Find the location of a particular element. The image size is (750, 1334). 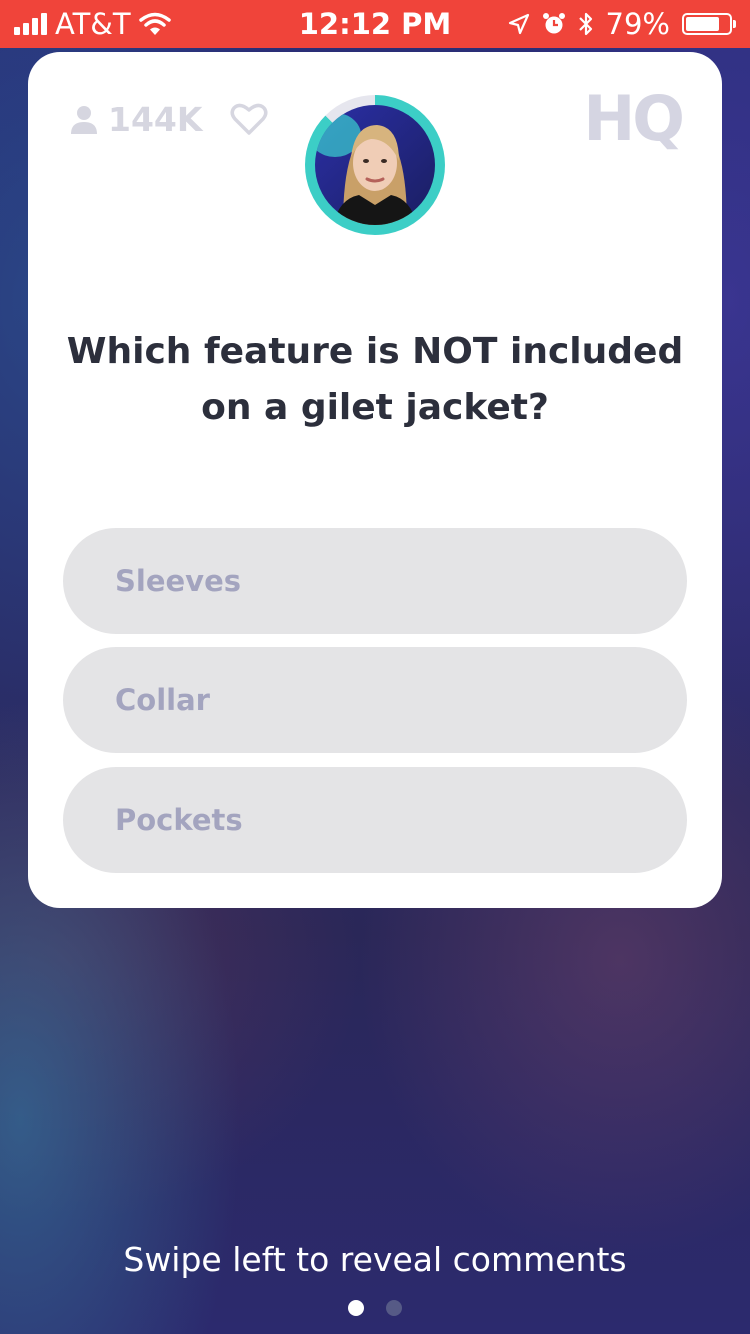

battery-percent: 79% is located at coordinates (637, 24).